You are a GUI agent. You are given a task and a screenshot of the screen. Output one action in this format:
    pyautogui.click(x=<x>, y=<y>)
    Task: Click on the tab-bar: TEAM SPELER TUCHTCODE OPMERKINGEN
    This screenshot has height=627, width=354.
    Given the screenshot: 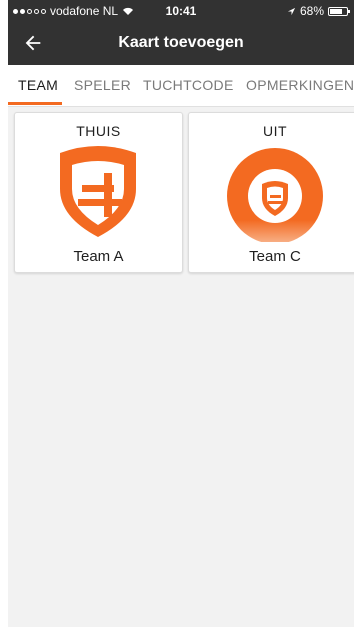 What is the action you would take?
    pyautogui.click(x=181, y=86)
    